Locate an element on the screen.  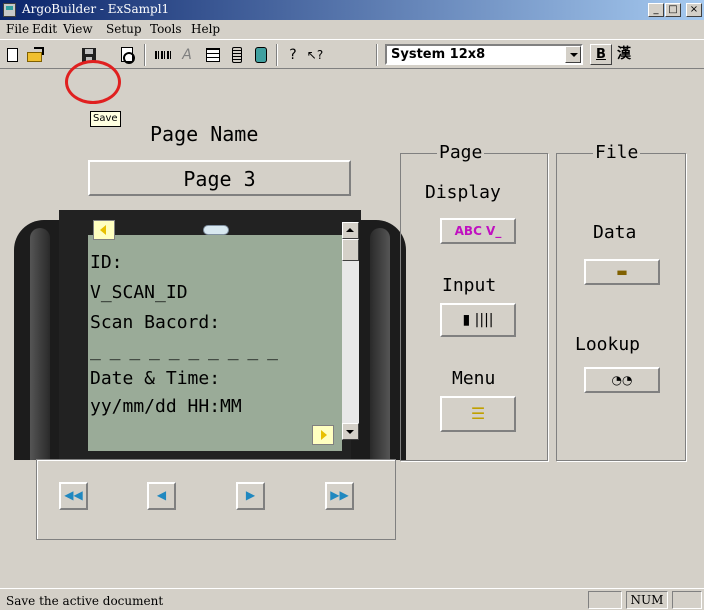
status-bar: Save the active document NUM is located at coordinates (352, 599).